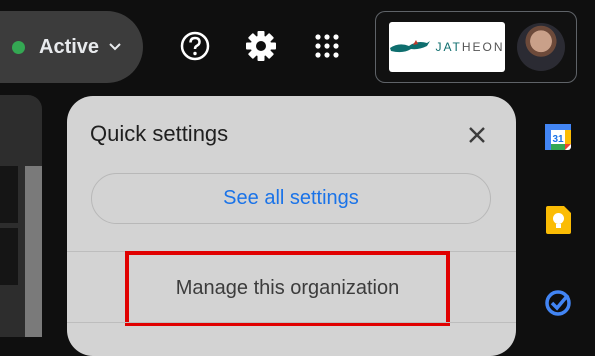  Describe the element at coordinates (18, 47) in the screenshot. I see `status-dot` at that location.